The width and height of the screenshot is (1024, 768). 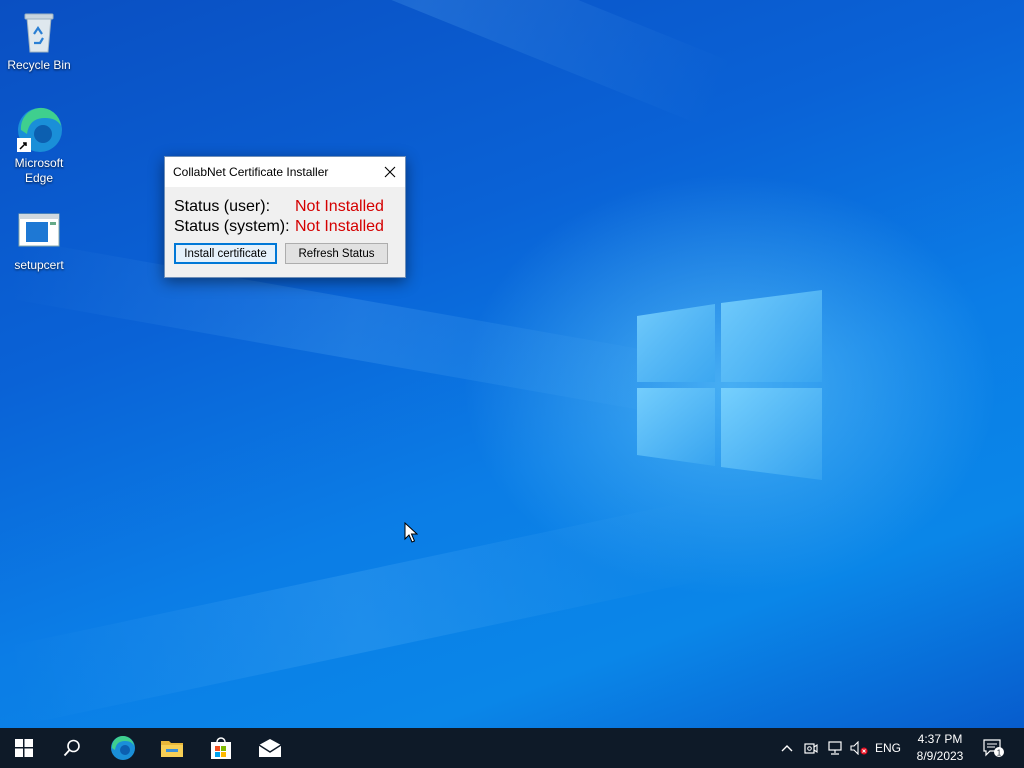 I want to click on status-user-value: Not Installed, so click(x=339, y=206).